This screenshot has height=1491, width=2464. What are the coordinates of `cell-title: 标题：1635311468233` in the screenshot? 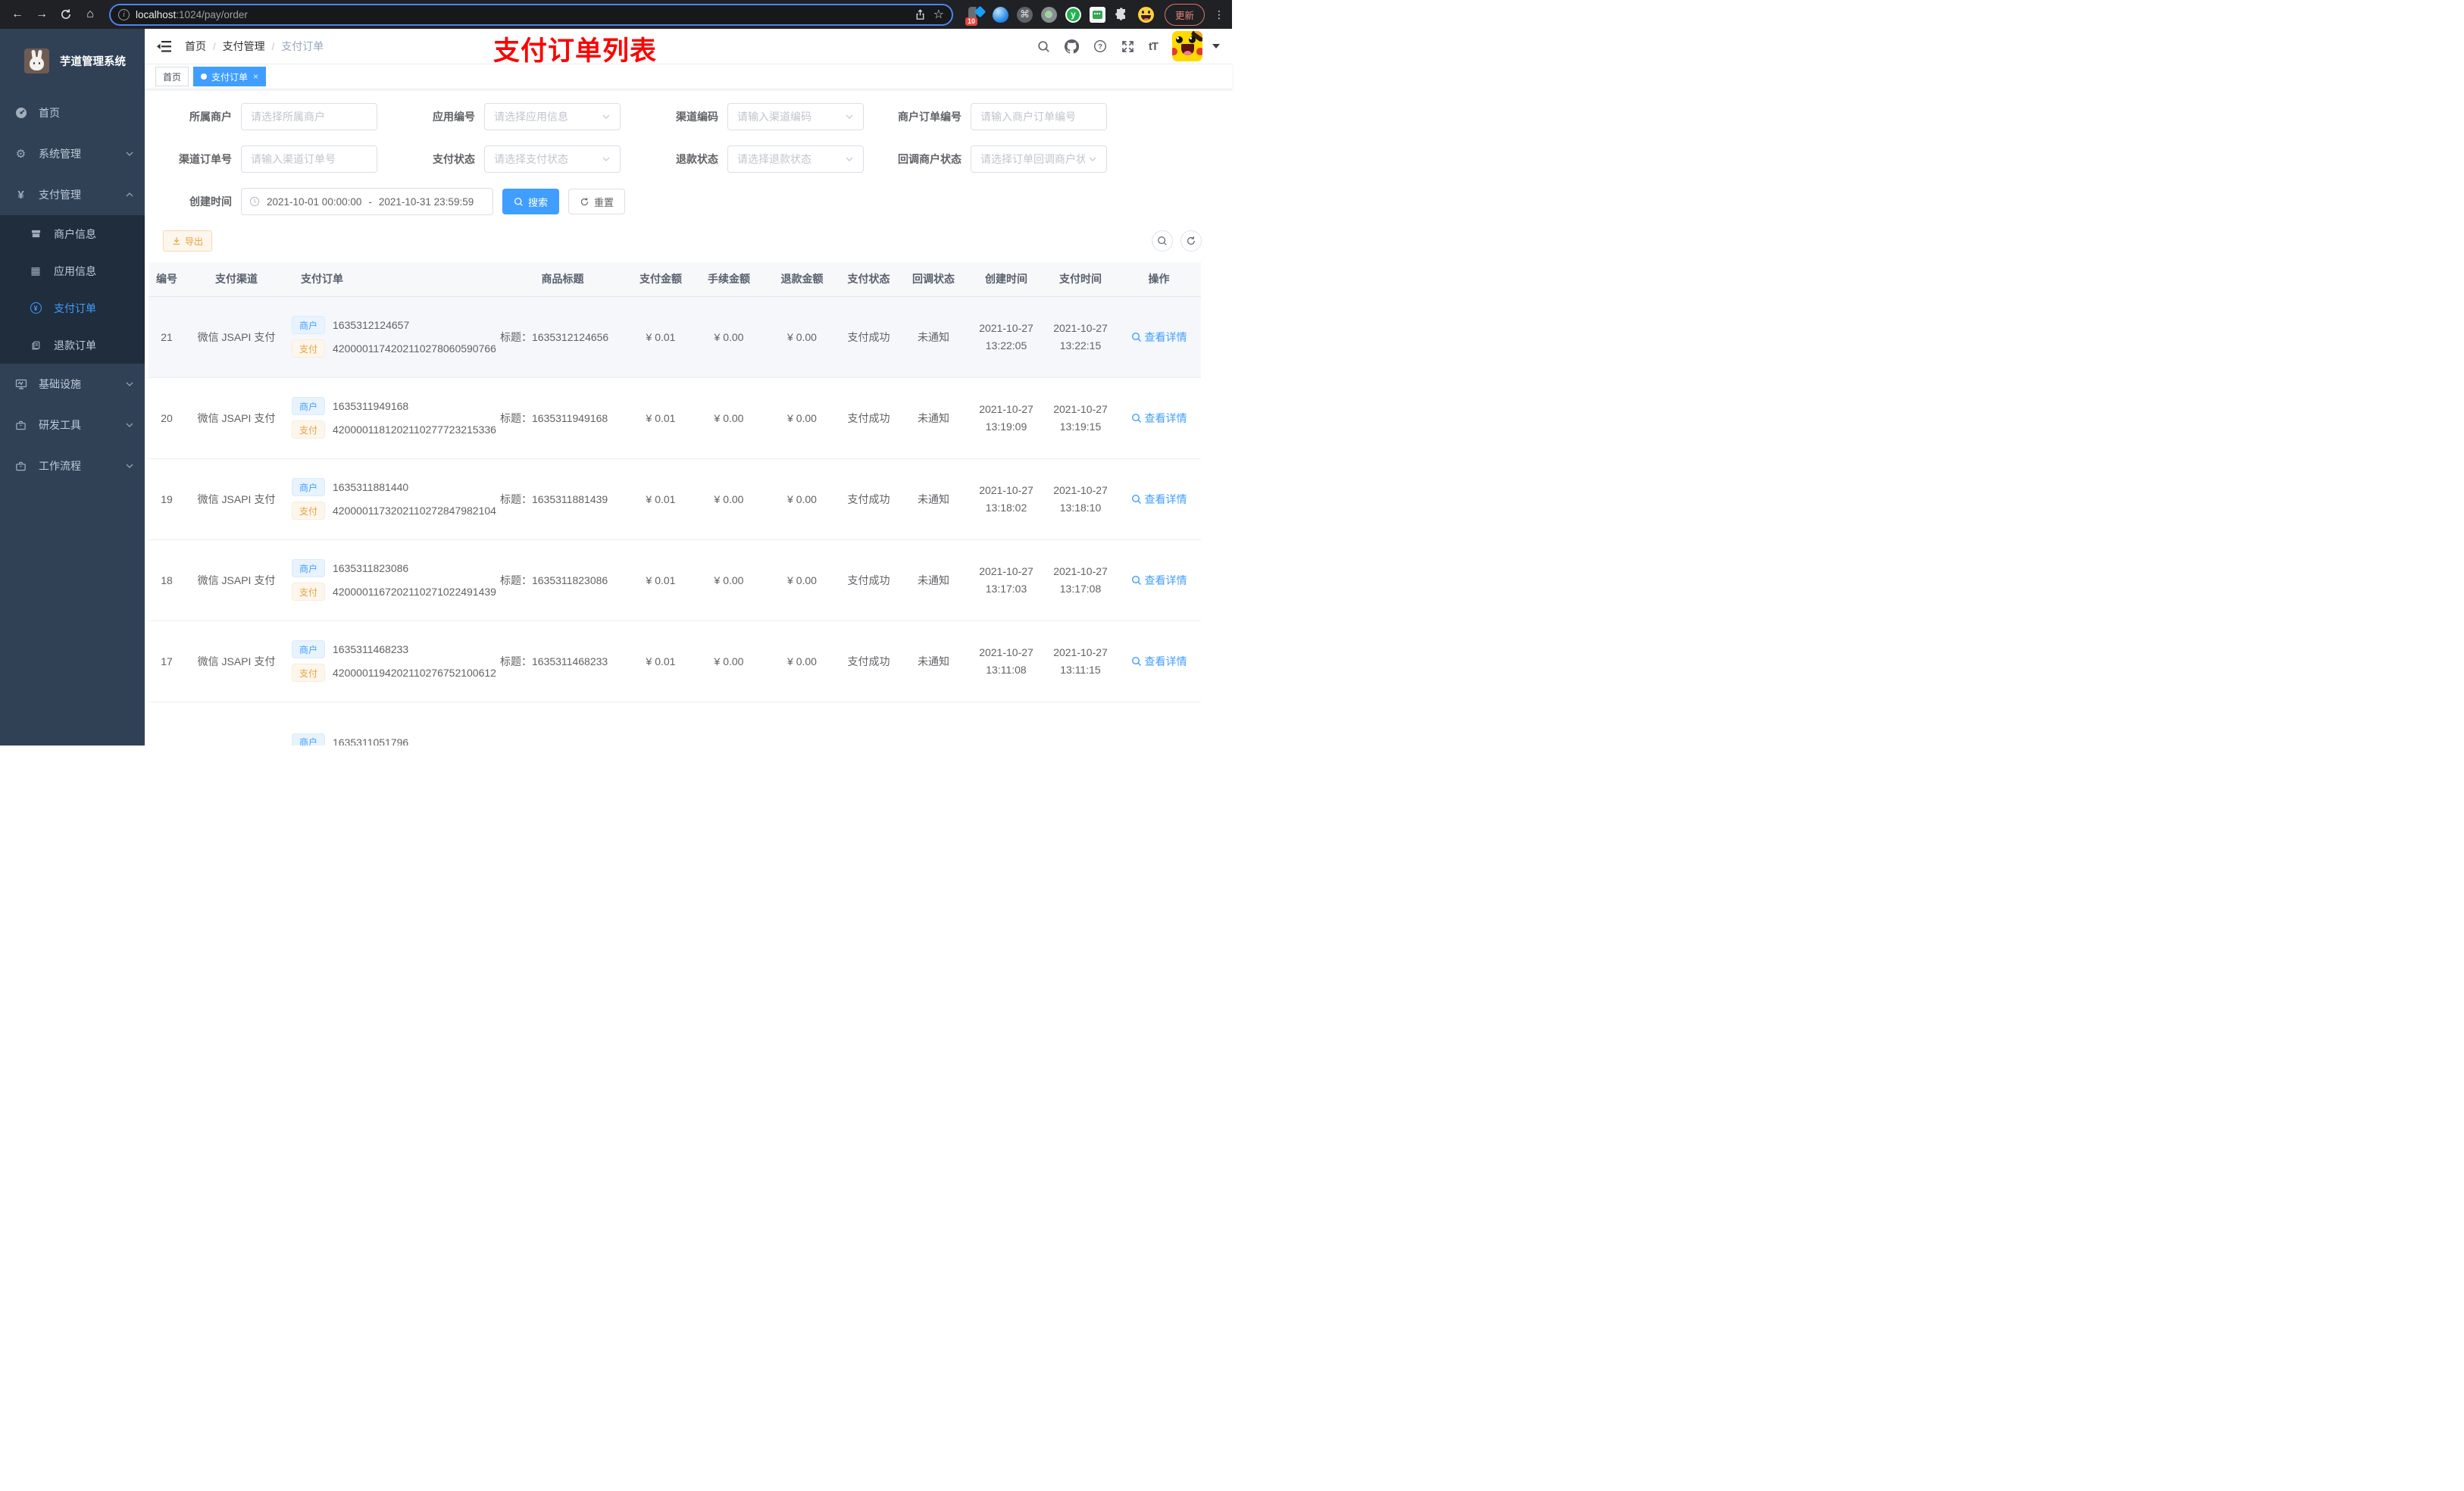 It's located at (562, 661).